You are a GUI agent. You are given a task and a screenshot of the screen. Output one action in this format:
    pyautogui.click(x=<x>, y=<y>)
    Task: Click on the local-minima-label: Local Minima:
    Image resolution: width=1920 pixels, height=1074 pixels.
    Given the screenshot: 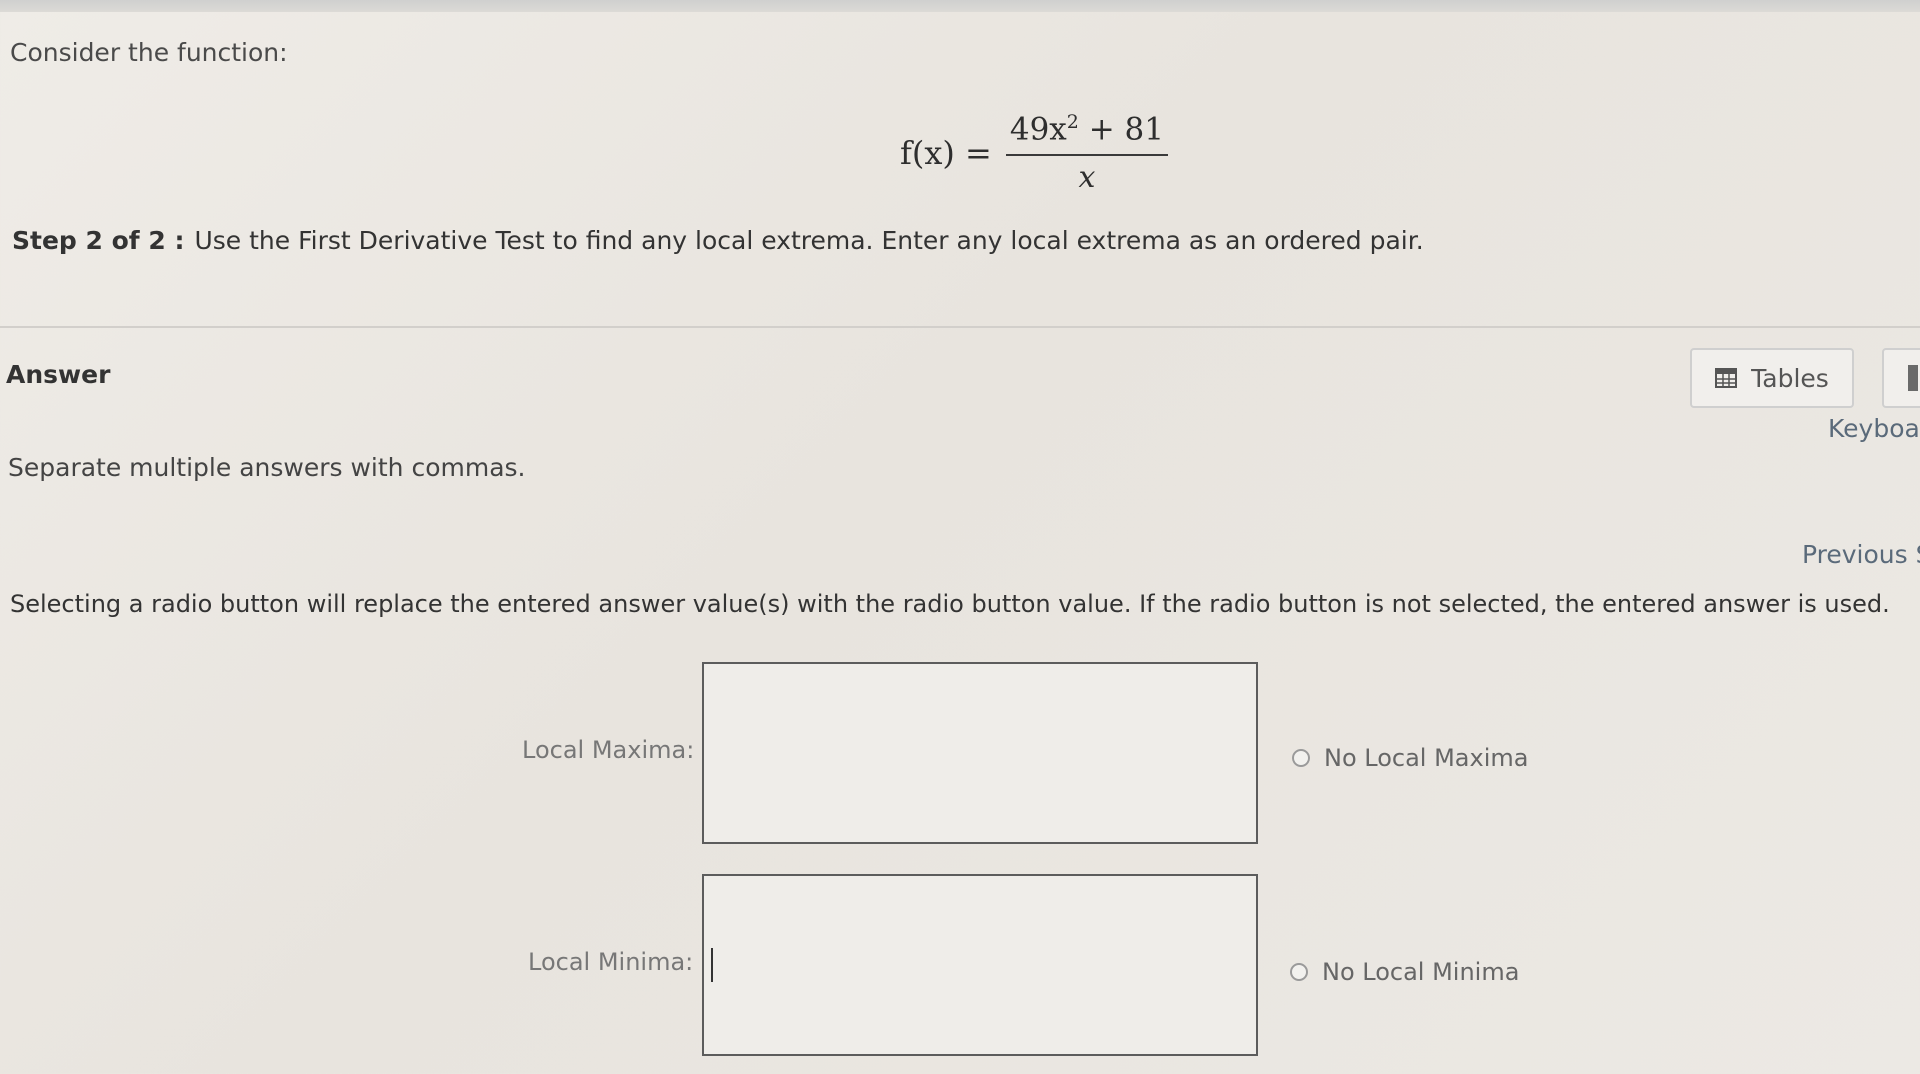 What is the action you would take?
    pyautogui.click(x=611, y=962)
    